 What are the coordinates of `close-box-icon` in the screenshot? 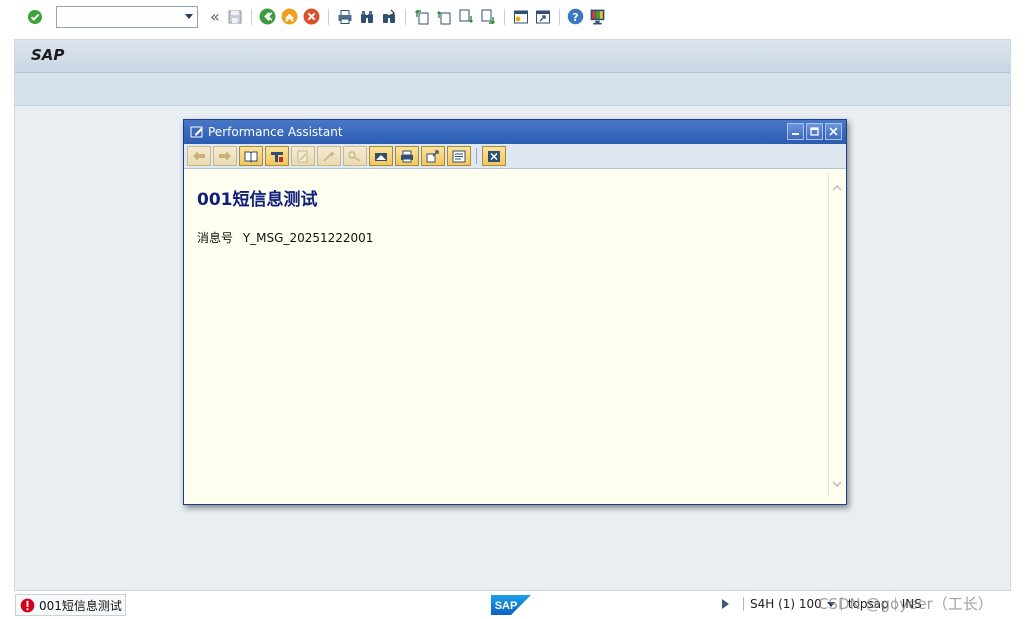 It's located at (494, 156).